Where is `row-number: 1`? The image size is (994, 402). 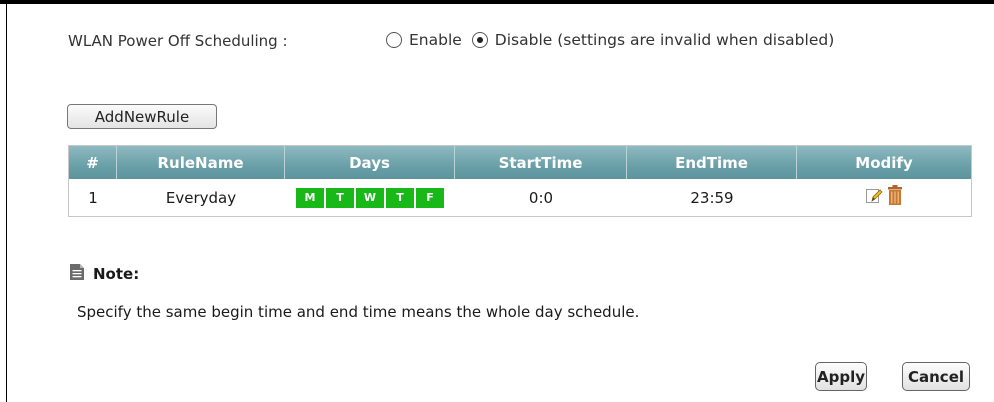 row-number: 1 is located at coordinates (93, 197).